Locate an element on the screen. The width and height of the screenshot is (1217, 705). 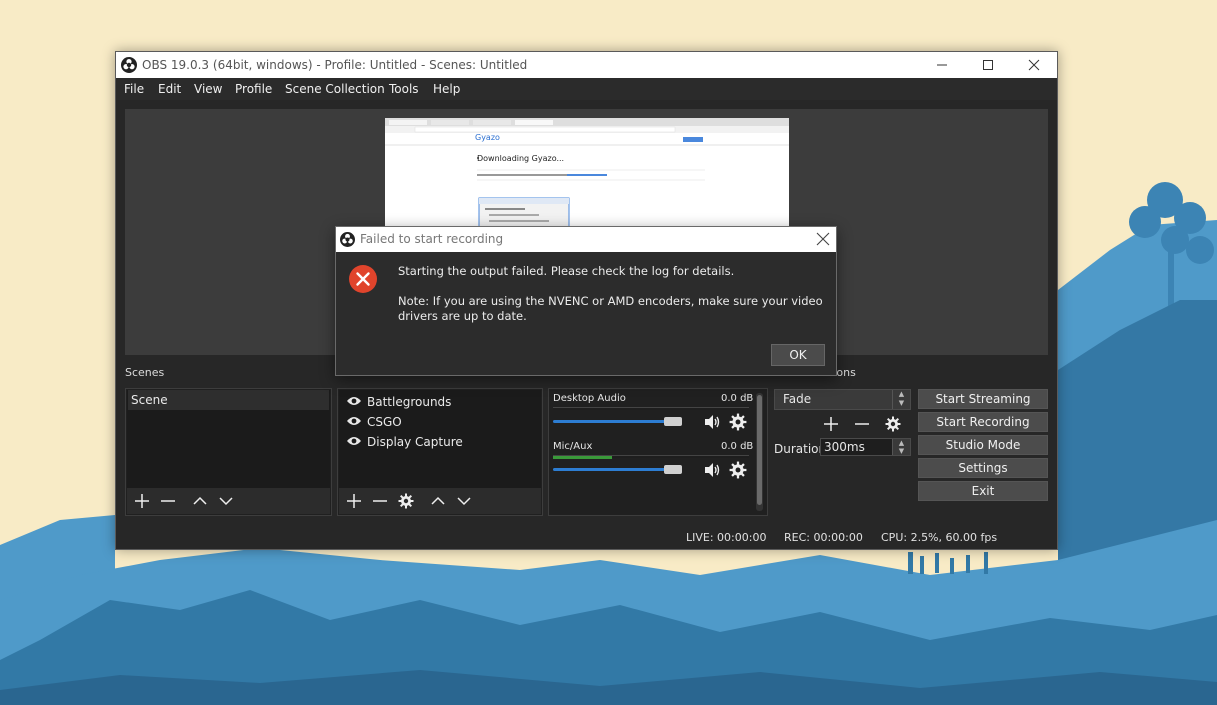
move-source-down-button is located at coordinates (464, 501).